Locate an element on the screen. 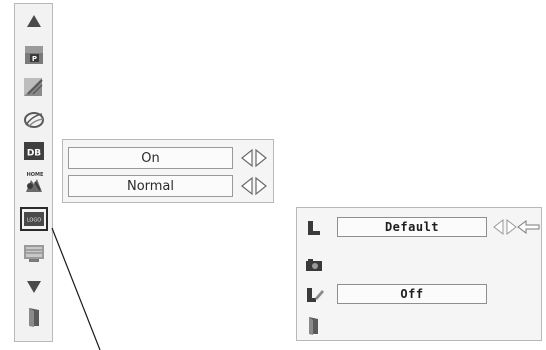  logo-select-field: On is located at coordinates (150, 158).